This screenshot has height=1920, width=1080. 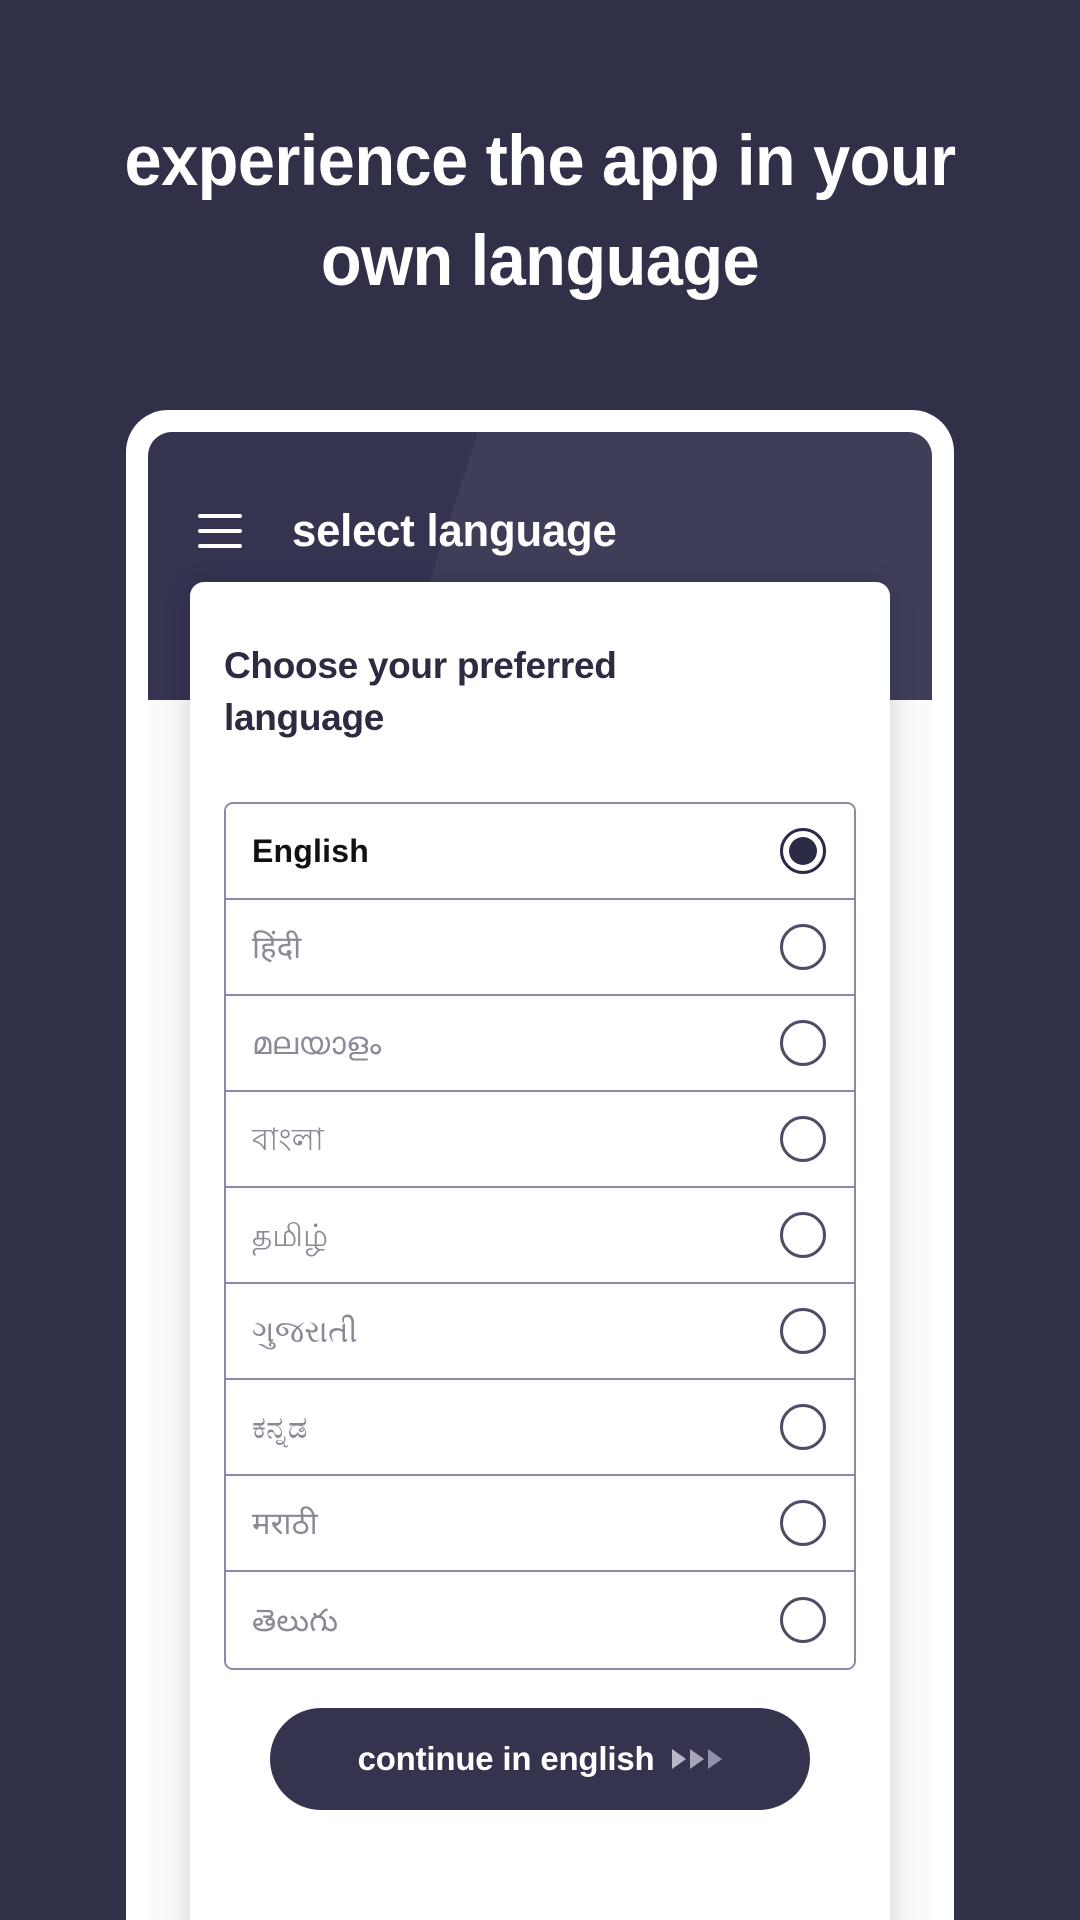 I want to click on language-row: മലയാളം, so click(x=540, y=1044).